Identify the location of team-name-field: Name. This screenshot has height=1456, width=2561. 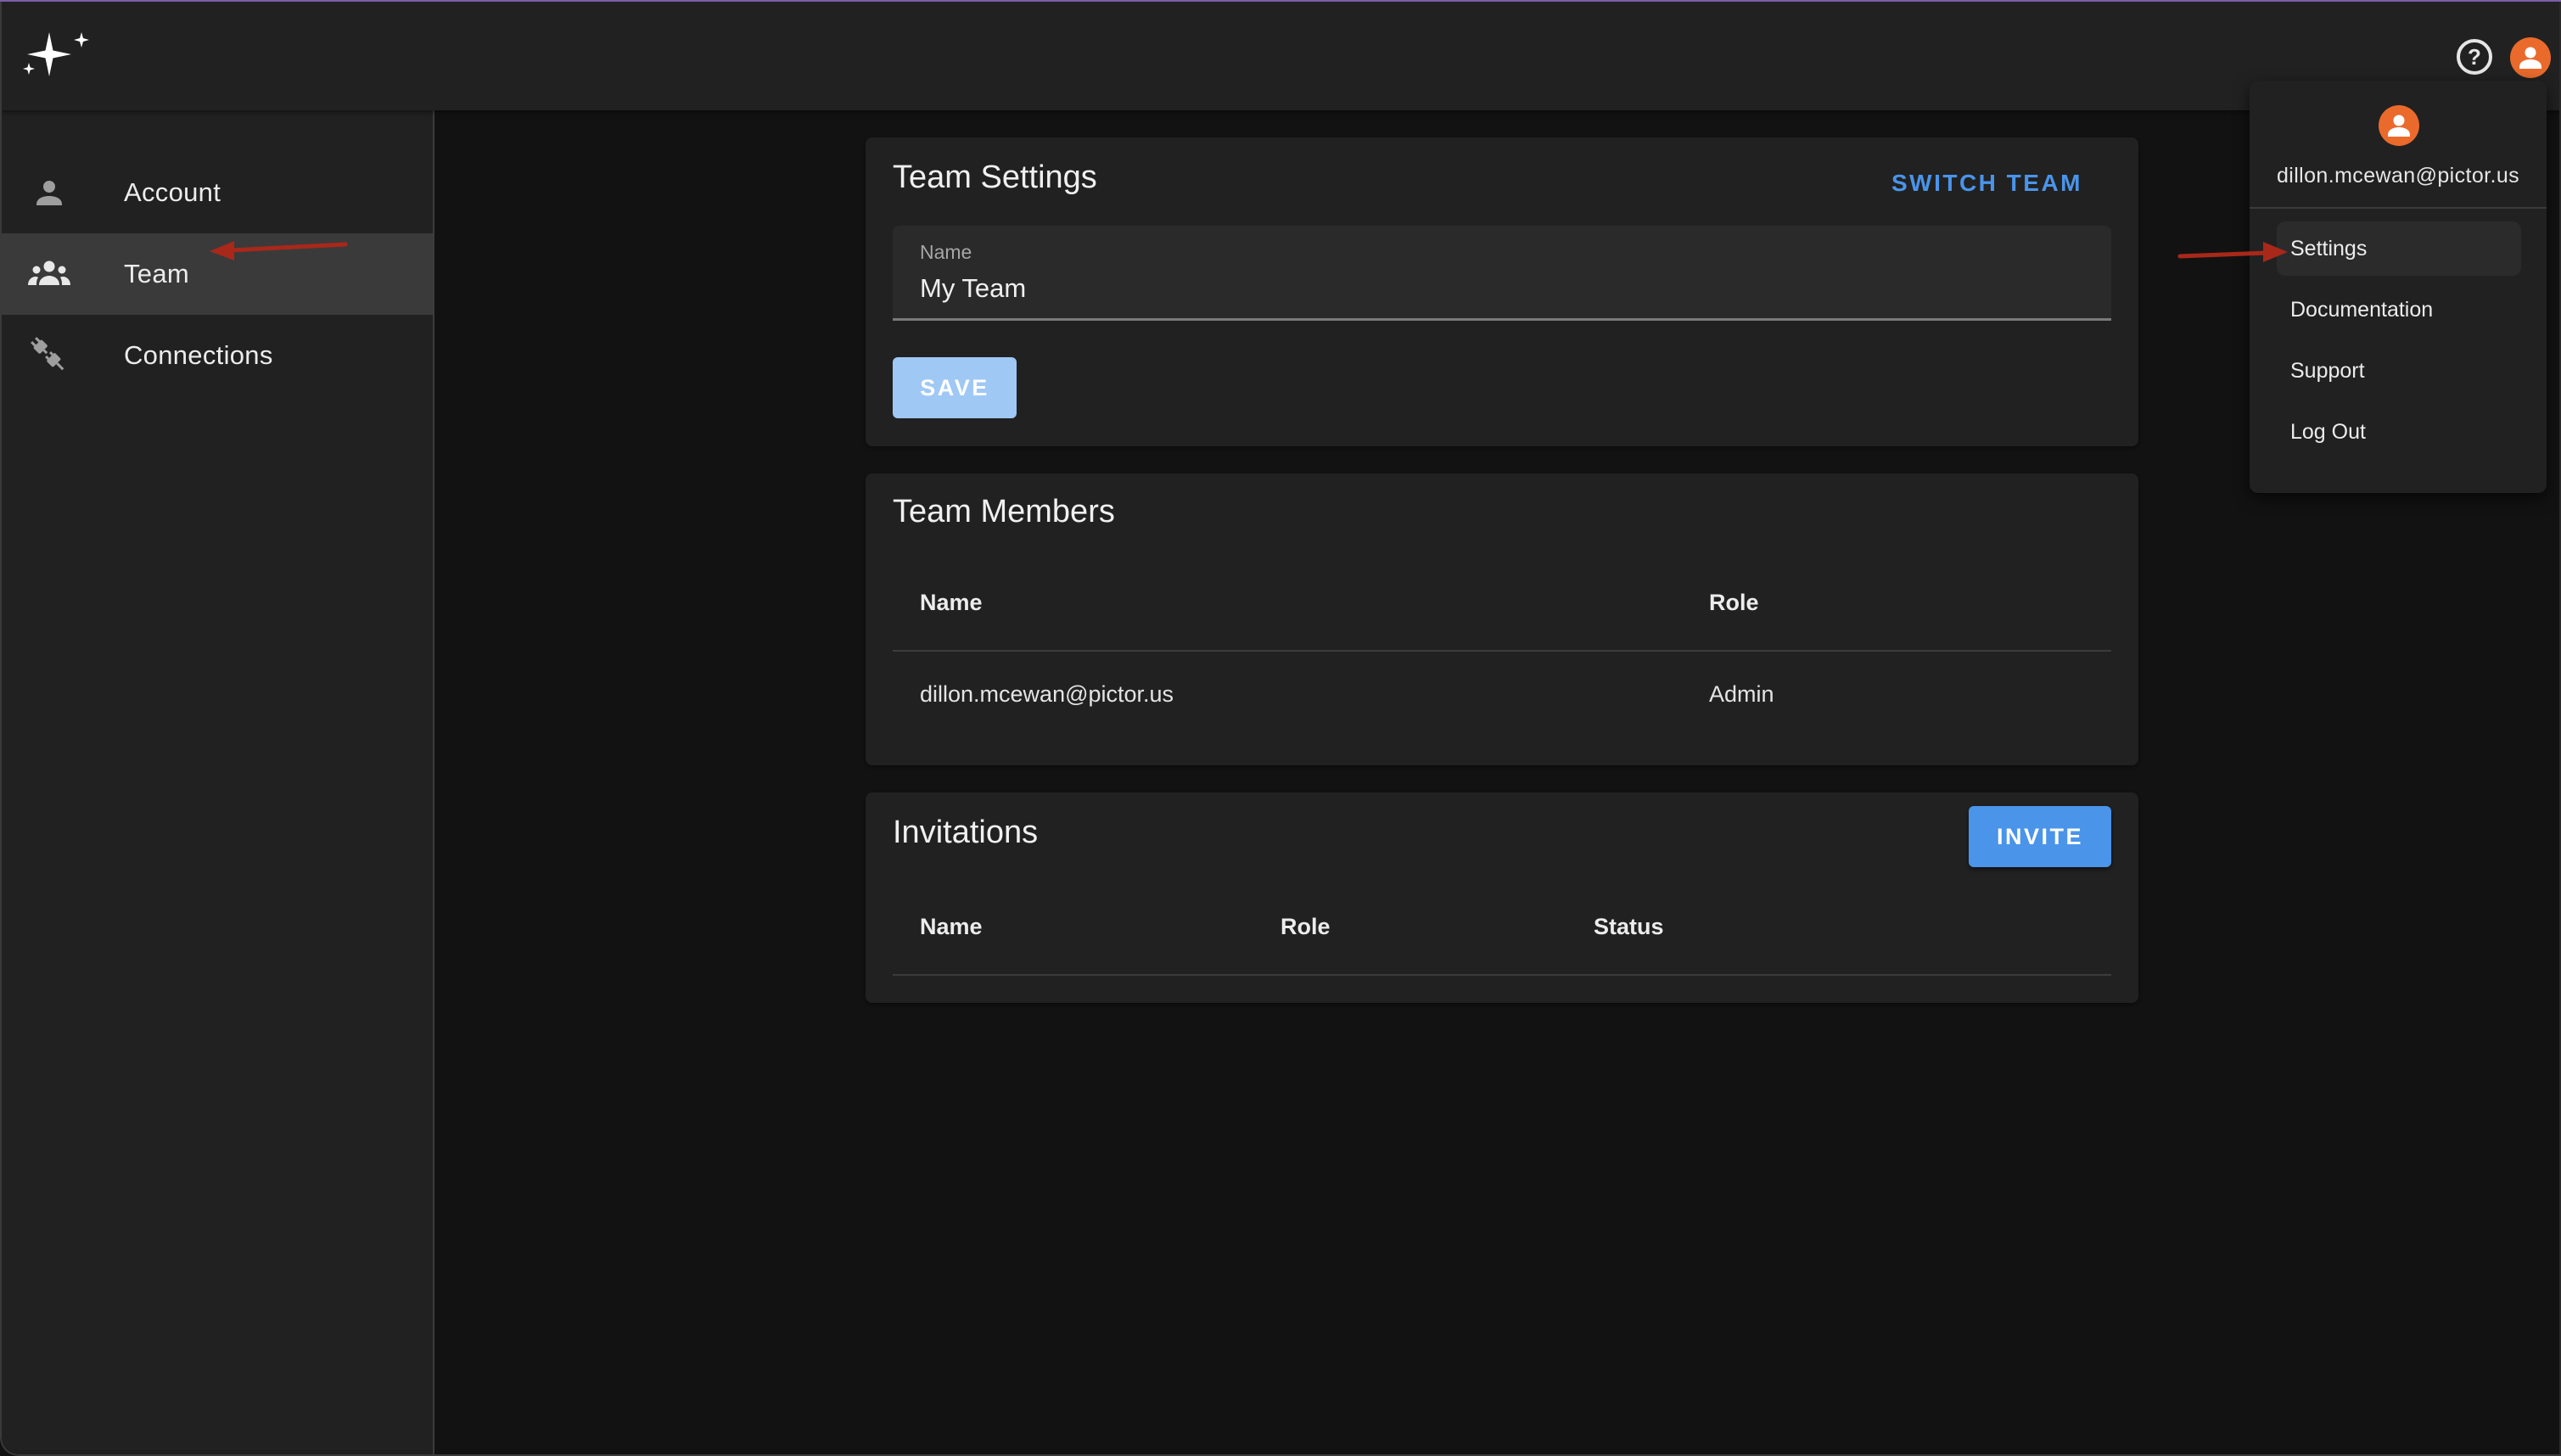
(1502, 273).